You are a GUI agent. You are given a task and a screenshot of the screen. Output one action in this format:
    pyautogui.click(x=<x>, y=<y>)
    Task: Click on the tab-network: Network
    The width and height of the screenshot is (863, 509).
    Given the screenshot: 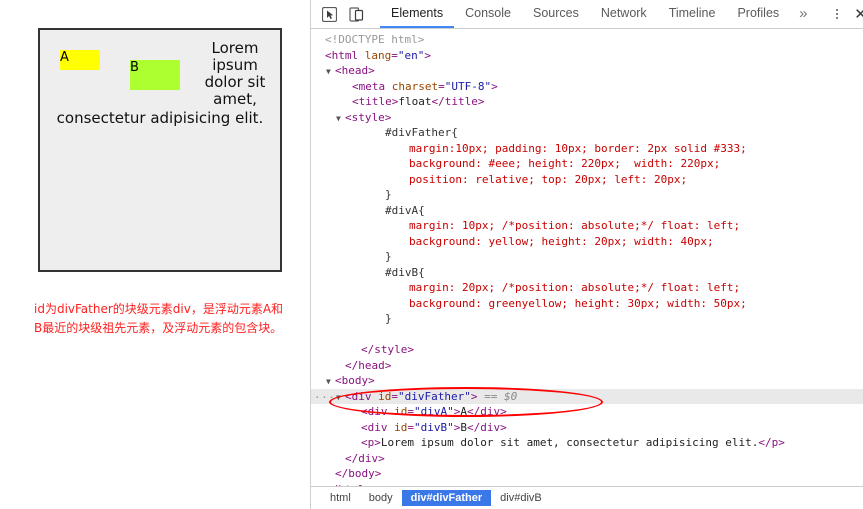 What is the action you would take?
    pyautogui.click(x=624, y=14)
    